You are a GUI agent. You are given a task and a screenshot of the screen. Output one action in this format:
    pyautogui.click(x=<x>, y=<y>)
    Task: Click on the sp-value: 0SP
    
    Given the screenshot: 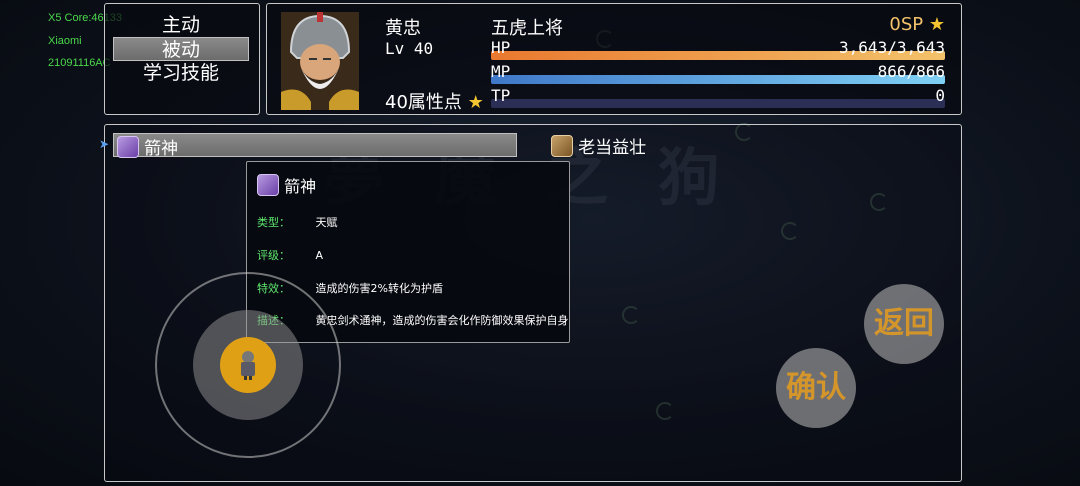 What is the action you would take?
    pyautogui.click(x=906, y=24)
    